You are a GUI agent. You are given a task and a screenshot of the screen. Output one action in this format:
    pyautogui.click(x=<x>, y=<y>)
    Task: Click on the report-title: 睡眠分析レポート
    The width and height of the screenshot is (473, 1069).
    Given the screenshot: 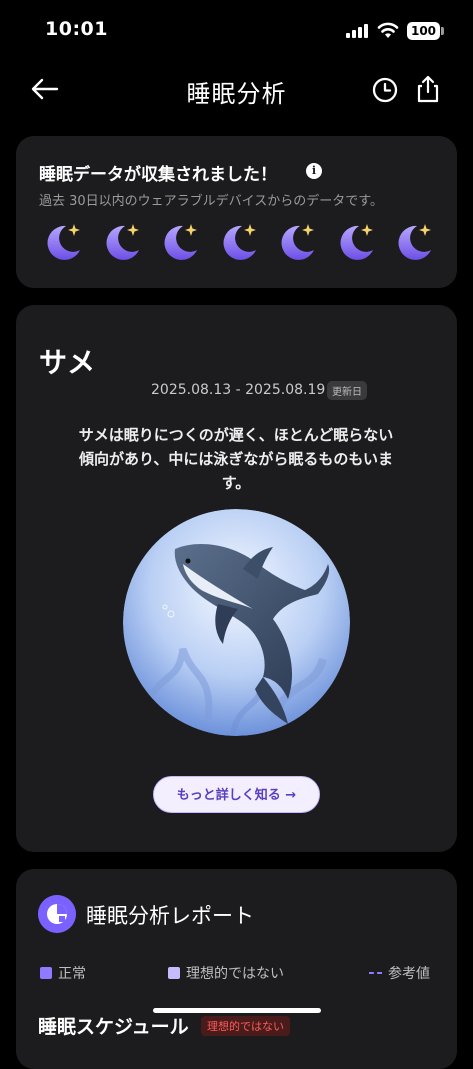 What is the action you would take?
    pyautogui.click(x=170, y=916)
    